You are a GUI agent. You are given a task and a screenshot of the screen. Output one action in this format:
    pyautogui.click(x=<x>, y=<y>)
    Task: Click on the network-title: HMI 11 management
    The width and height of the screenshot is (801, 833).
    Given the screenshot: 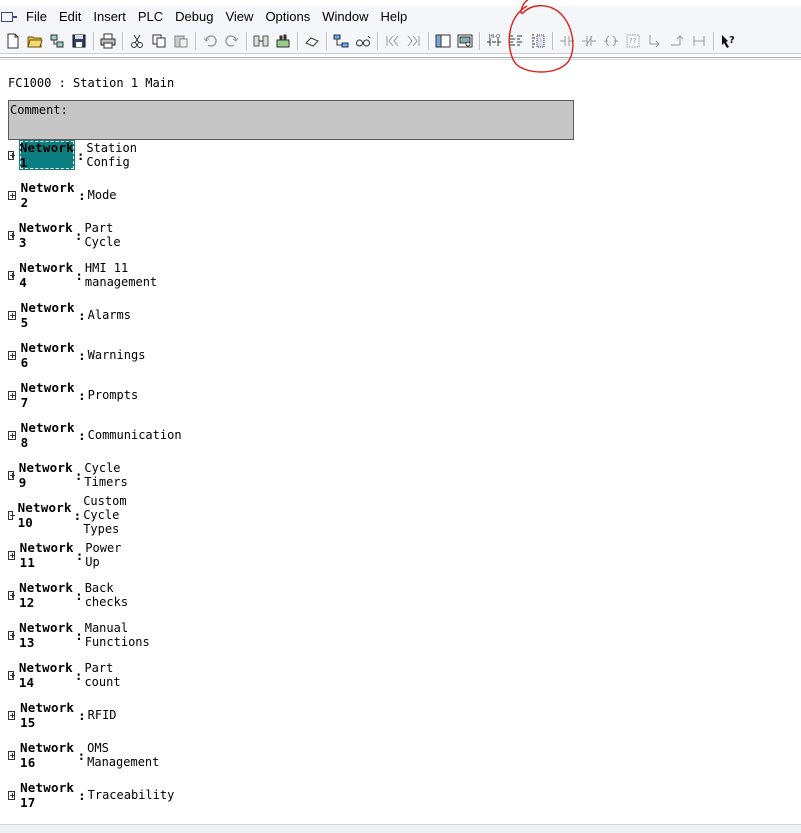 What is the action you would take?
    pyautogui.click(x=122, y=275)
    